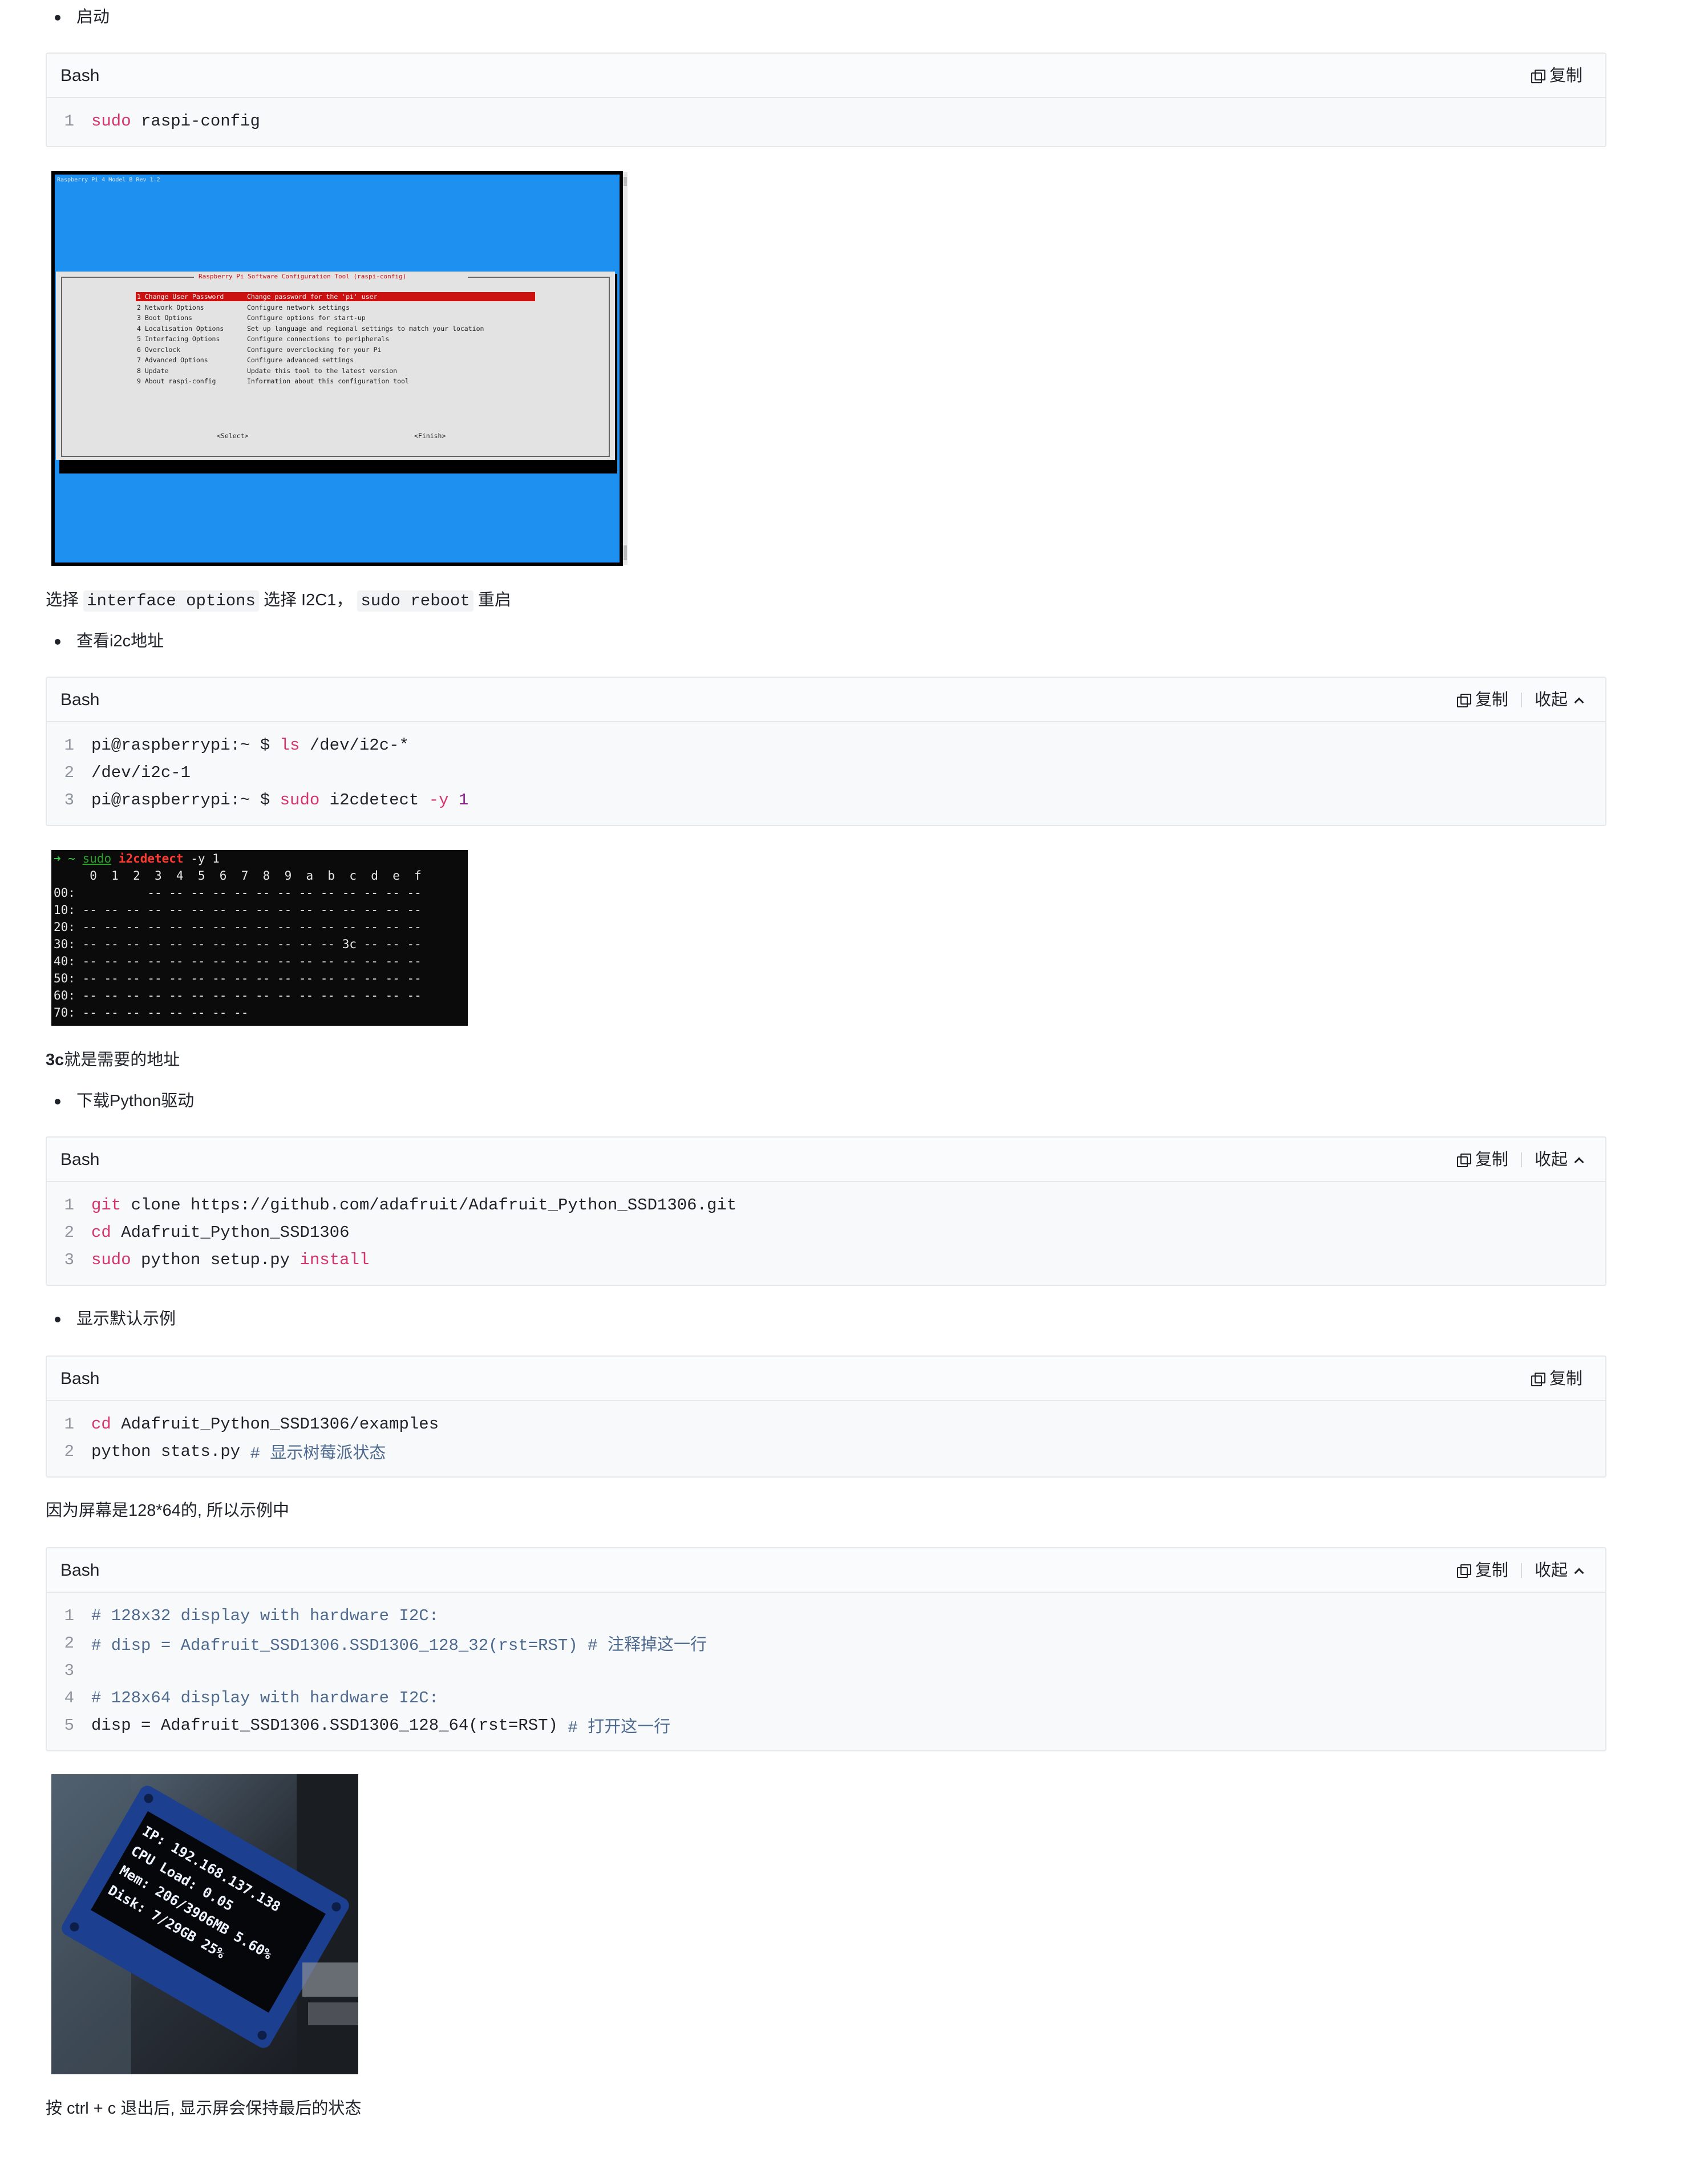  Describe the element at coordinates (164, 318) in the screenshot. I see `raspi-menu-item: 3 Boot Options` at that location.